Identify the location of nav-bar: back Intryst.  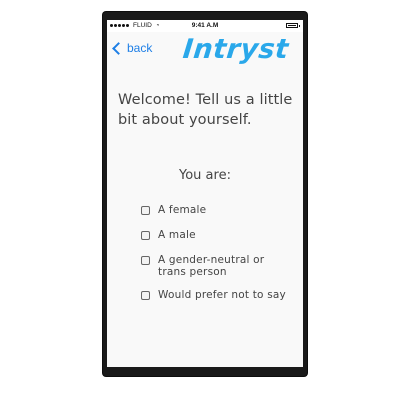
(205, 54).